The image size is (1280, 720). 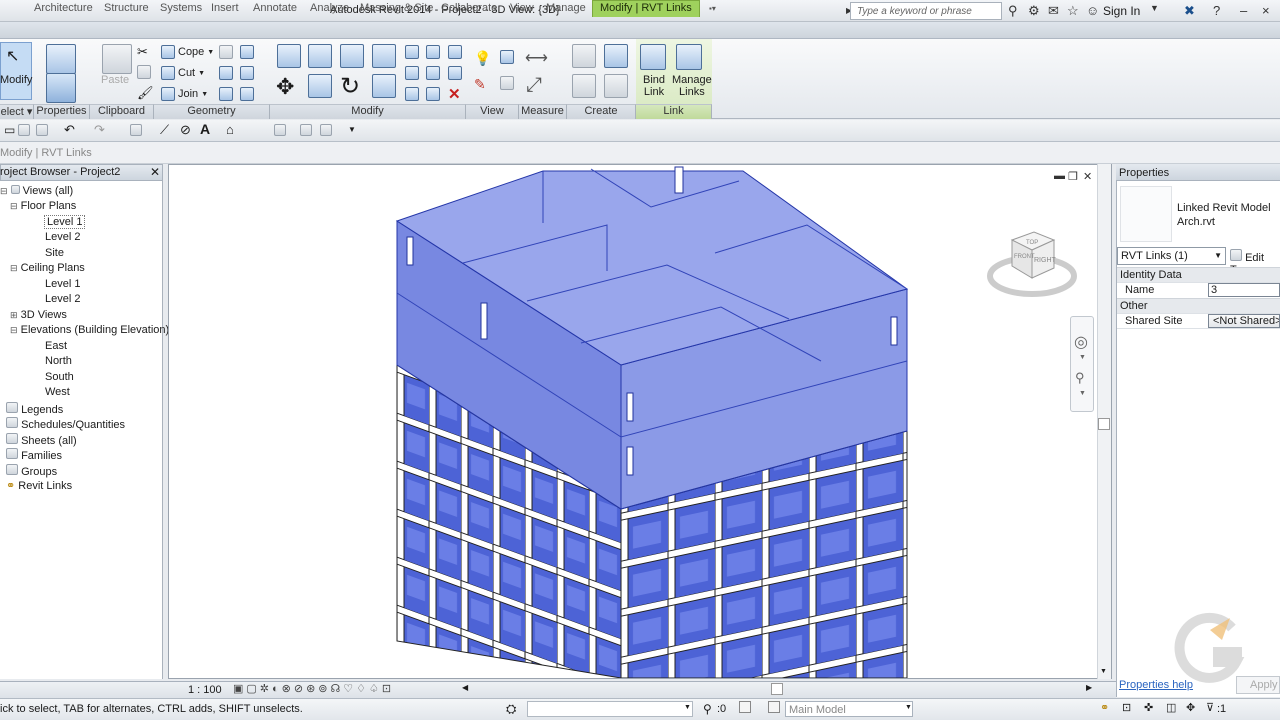 I want to click on paint-icon, so click(x=226, y=74).